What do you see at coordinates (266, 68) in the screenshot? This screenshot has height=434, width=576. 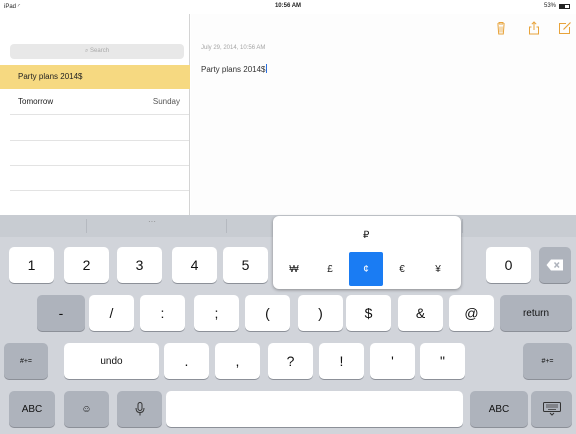 I see `text-caret` at bounding box center [266, 68].